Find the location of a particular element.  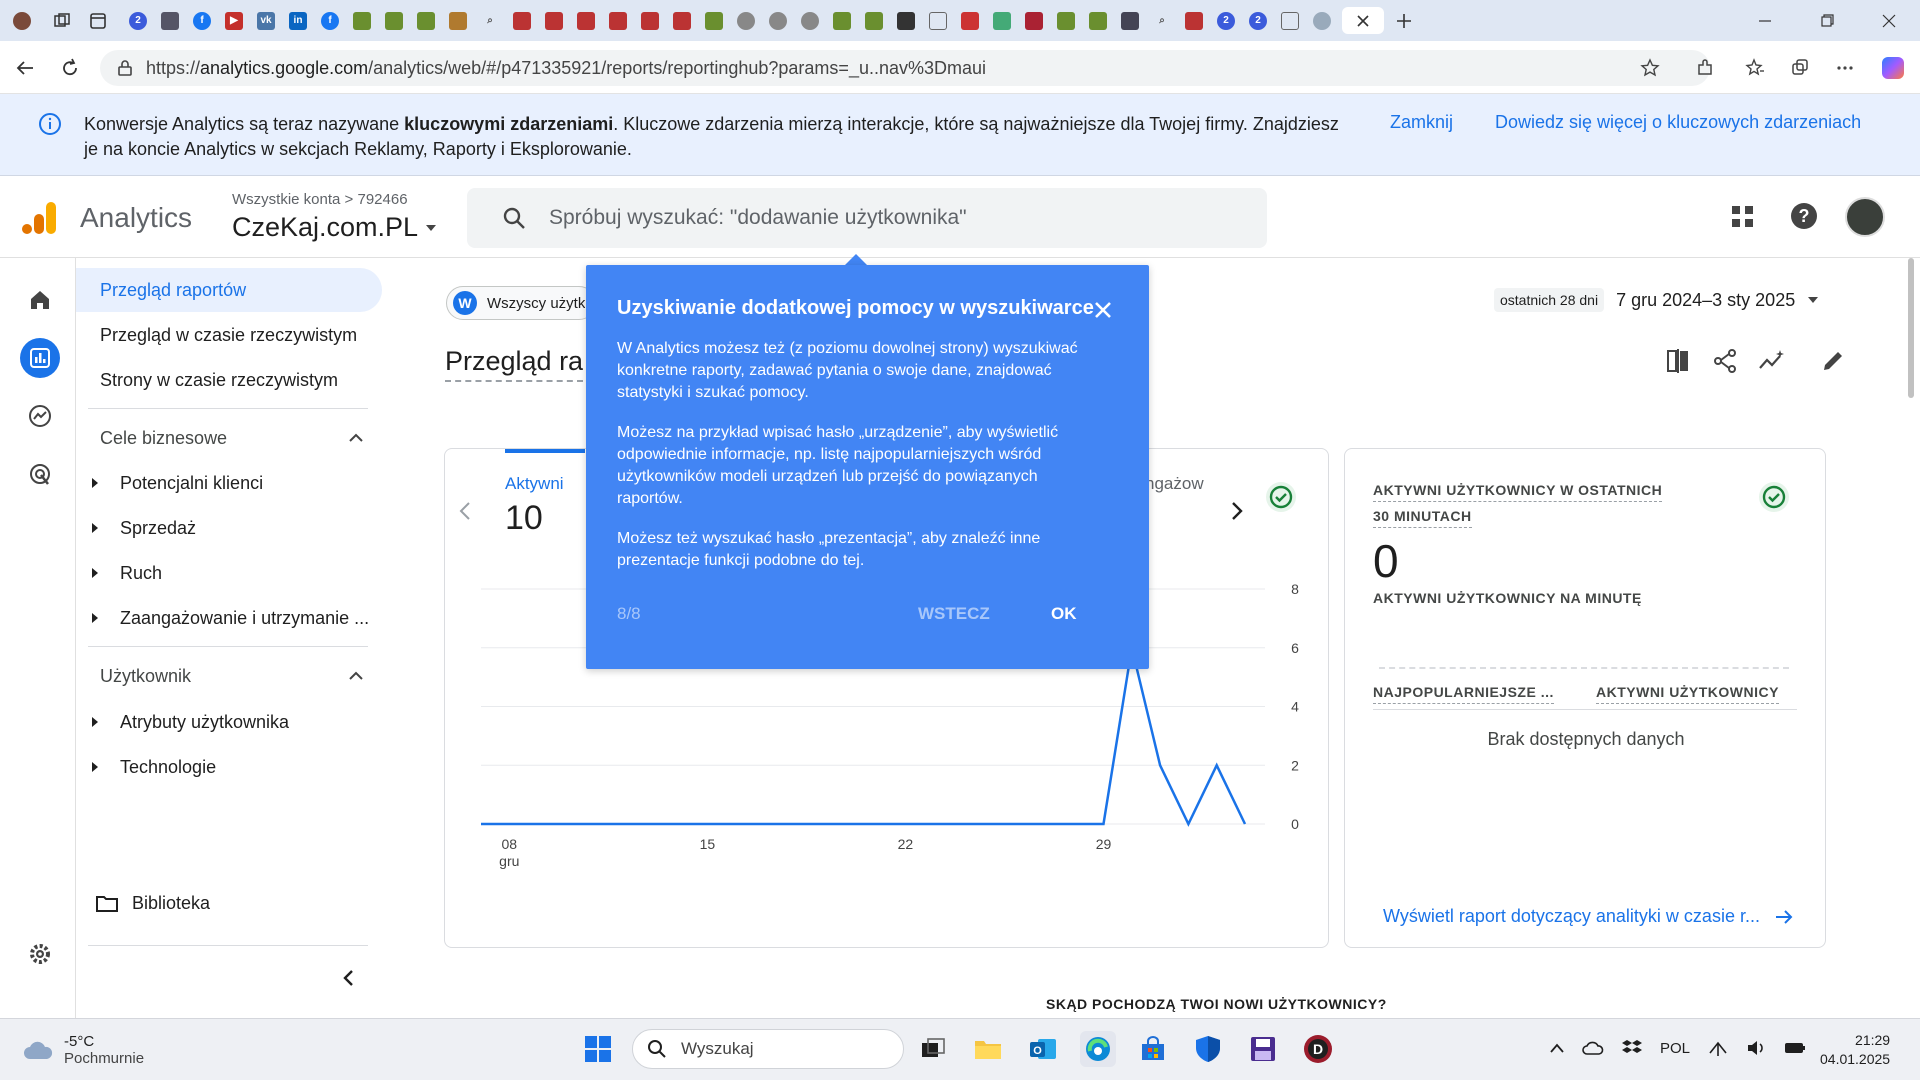

date-range-picker: ostatnich 28 dni 7 gru 2024–3 sty 2025 is located at coordinates (1656, 300).